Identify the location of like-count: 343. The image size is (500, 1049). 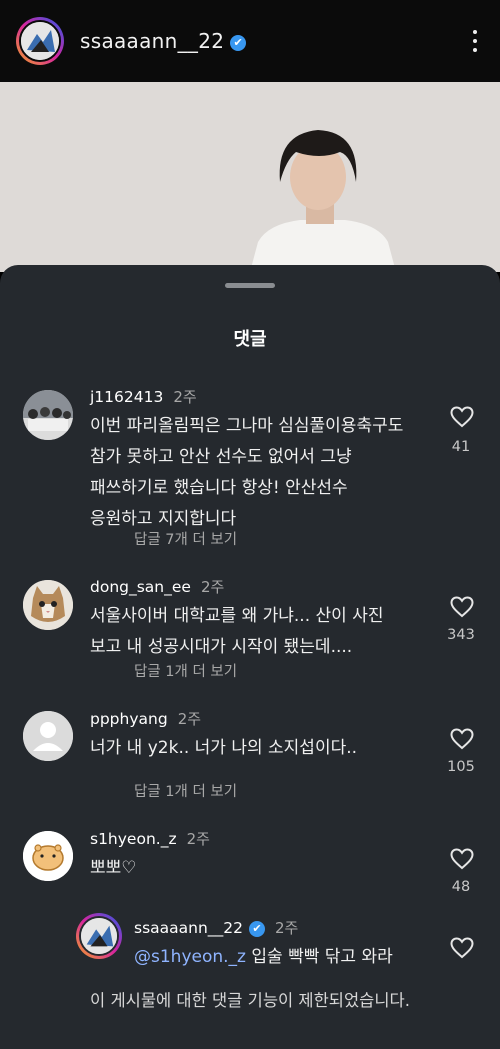
(461, 635).